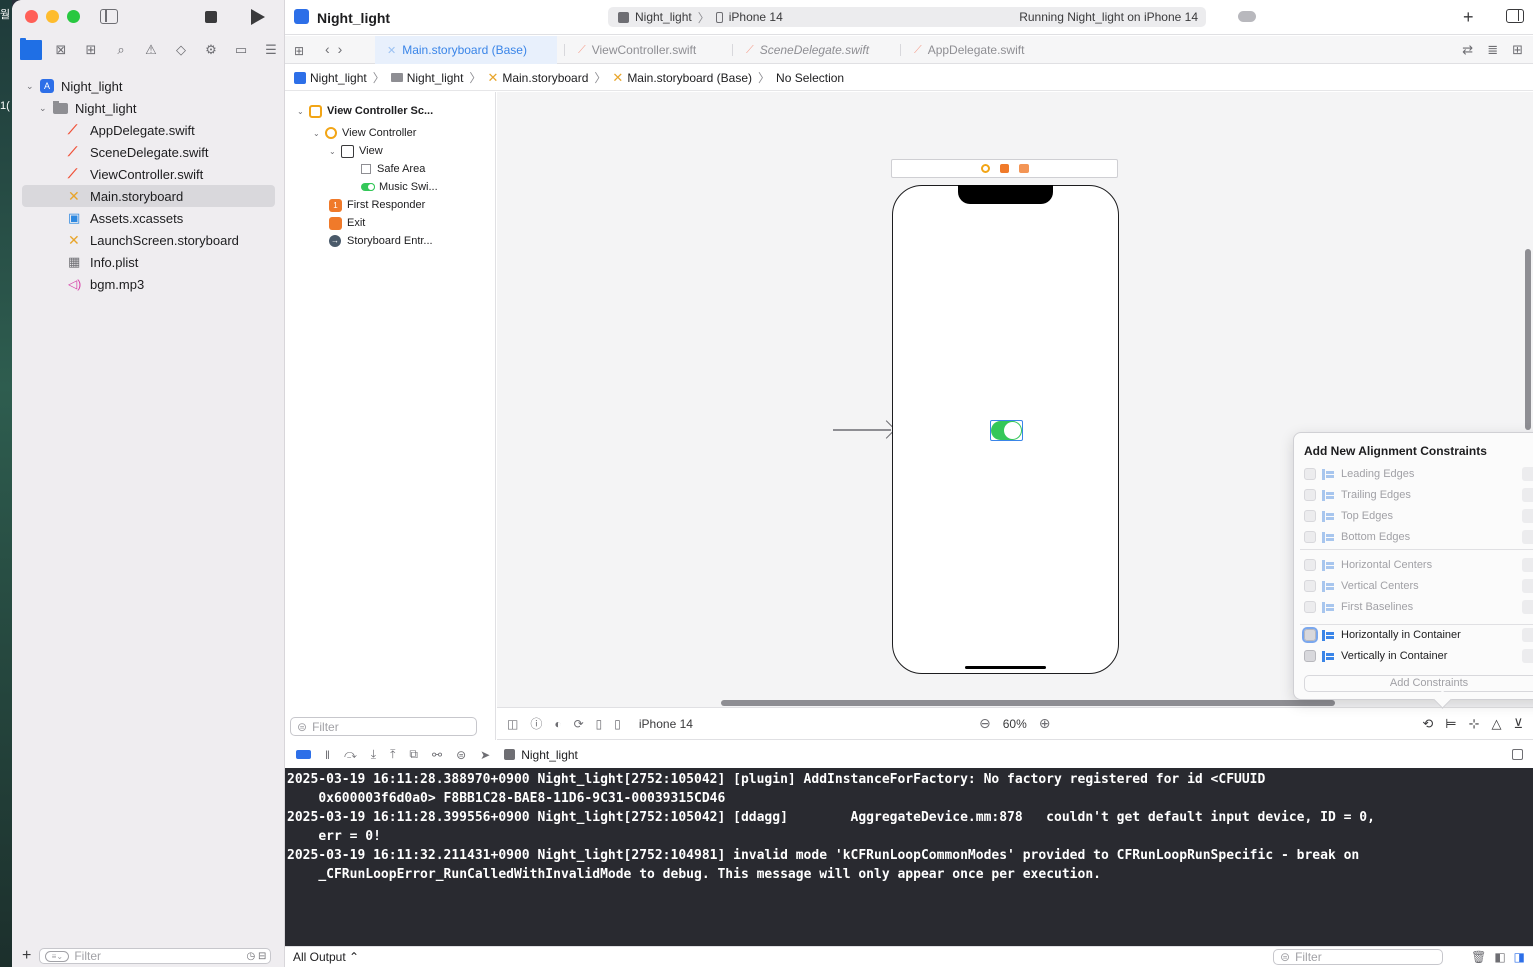 The image size is (1533, 967). What do you see at coordinates (241, 50) in the screenshot?
I see `breakpoint-icon: ▭` at bounding box center [241, 50].